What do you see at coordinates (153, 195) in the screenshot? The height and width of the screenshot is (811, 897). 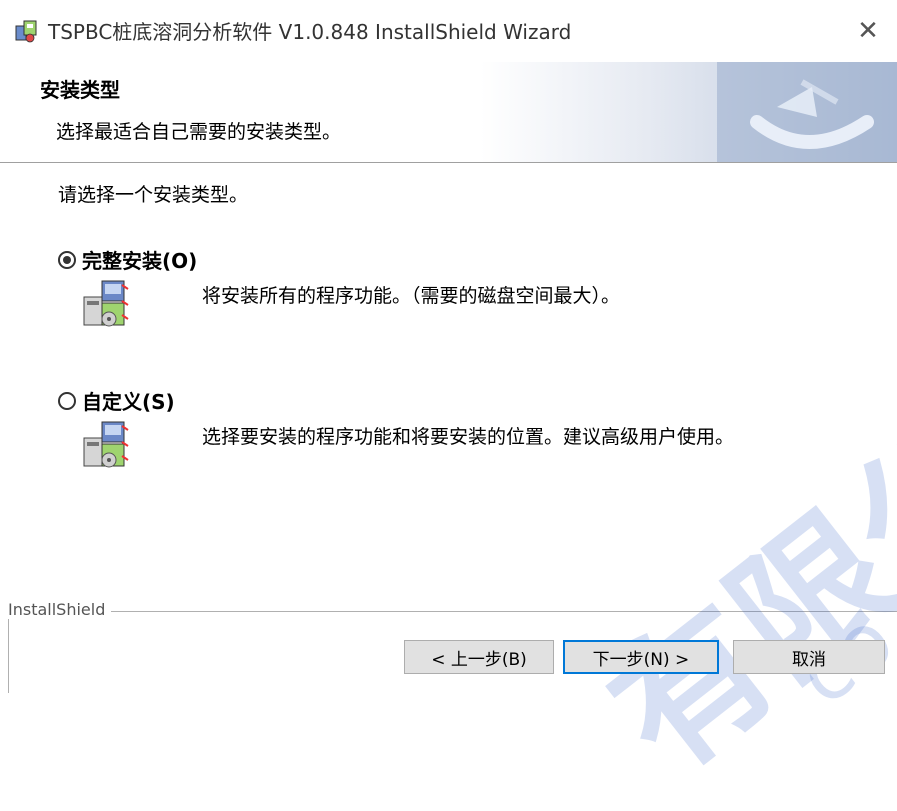 I see `setup-type-prompt: 请选择一个安装类型。` at bounding box center [153, 195].